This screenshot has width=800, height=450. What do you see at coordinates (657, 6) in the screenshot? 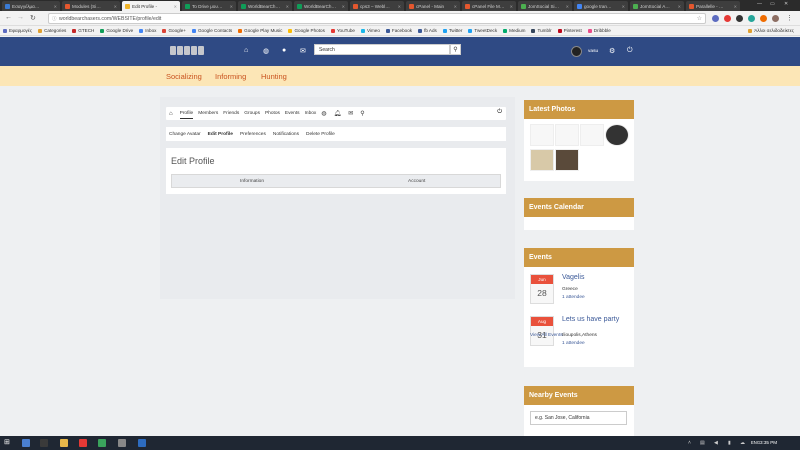
I see `browser-tab: JomSocial A… ✕` at bounding box center [657, 6].